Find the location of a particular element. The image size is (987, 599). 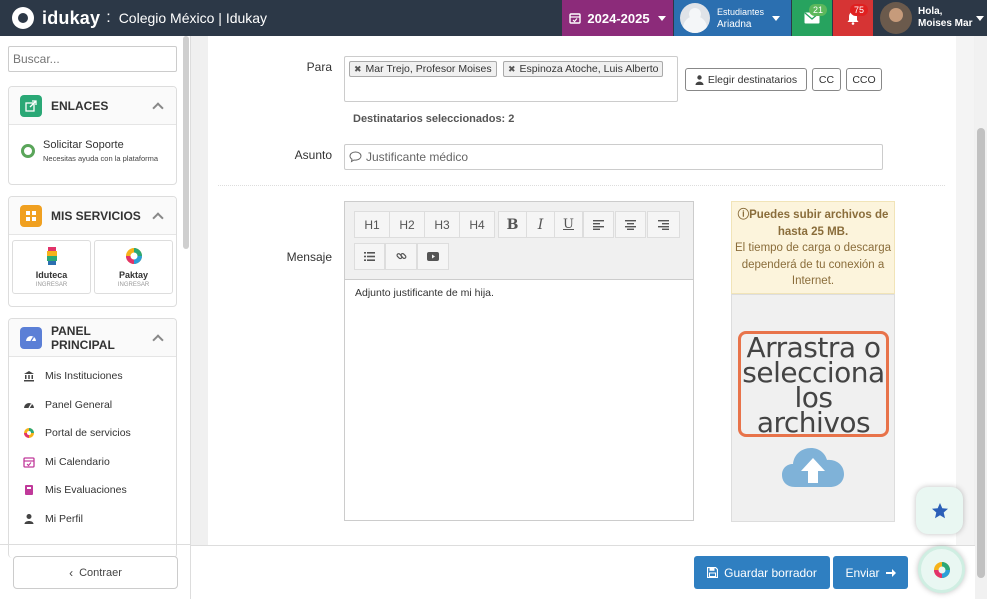

menu-item-portal-servicios: Portal de servicios is located at coordinates (92, 433).